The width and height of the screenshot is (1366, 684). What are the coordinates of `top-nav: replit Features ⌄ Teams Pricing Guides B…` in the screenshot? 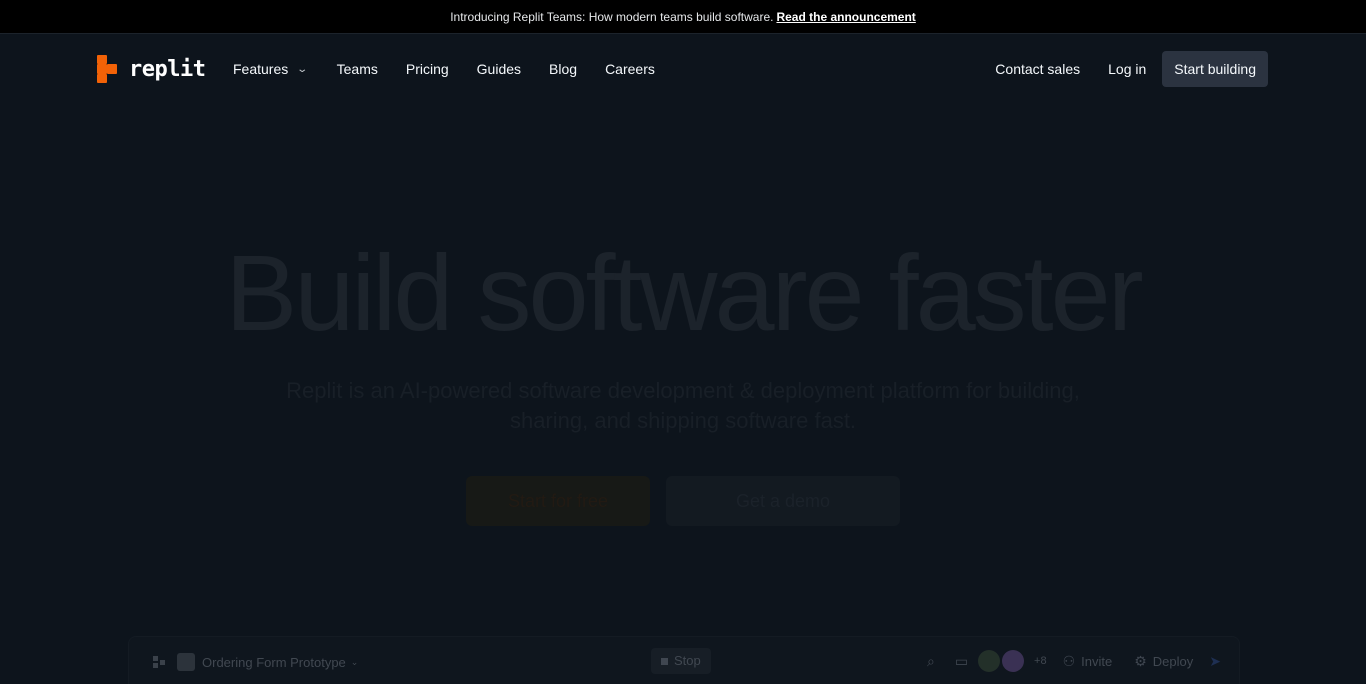 It's located at (683, 69).